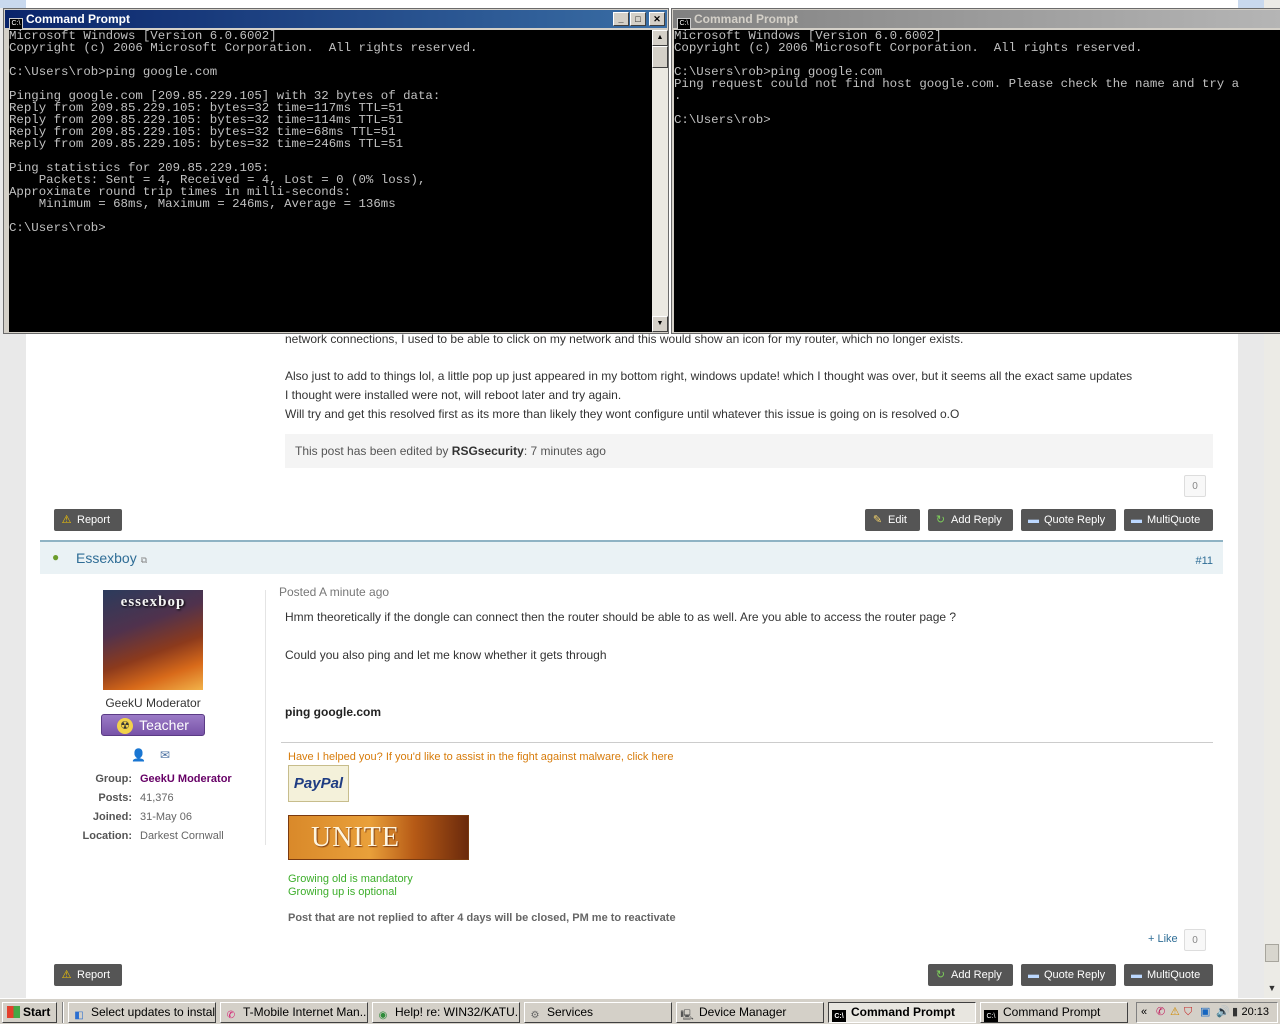  What do you see at coordinates (1235, 1012) in the screenshot?
I see `power-icon: ▮` at bounding box center [1235, 1012].